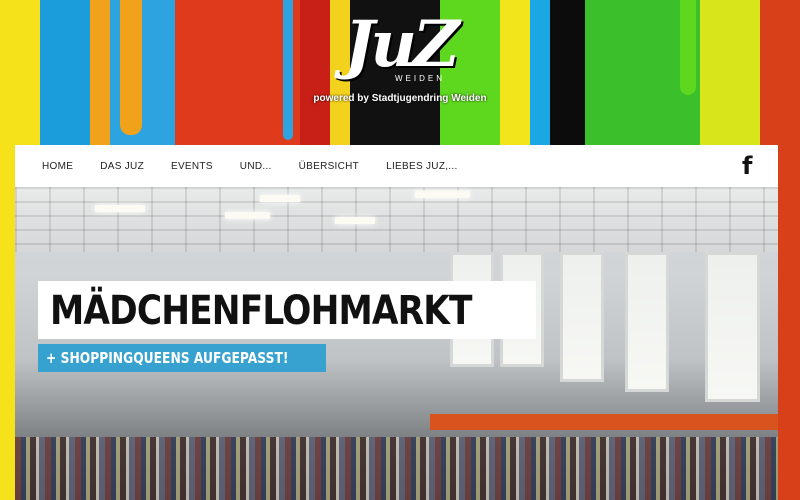 This screenshot has width=800, height=500. I want to click on hero-title: MÄDCHENFLOHMARKT, so click(261, 311).